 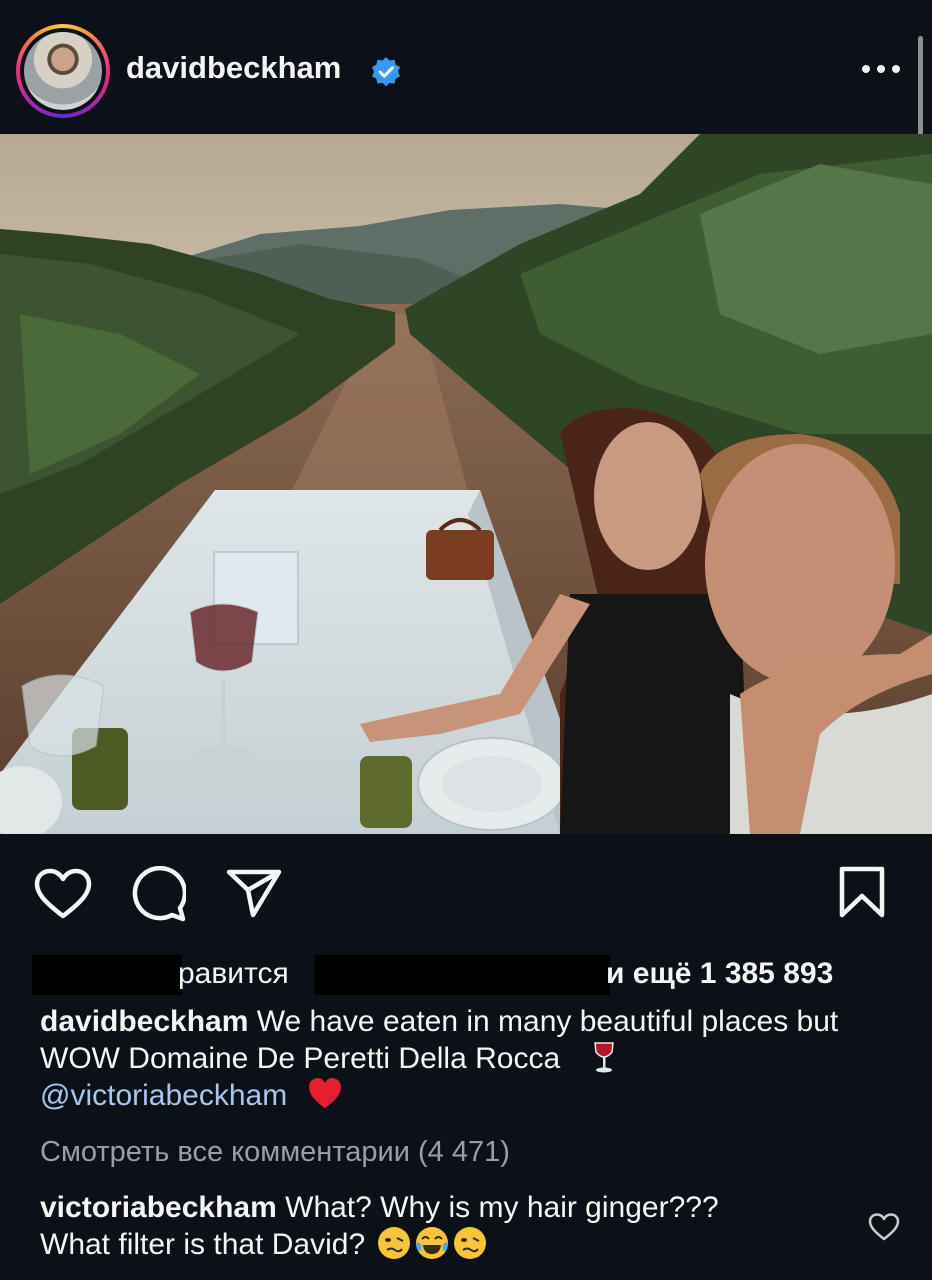 I want to click on crying-laughing-emoji, so click(x=432, y=1243).